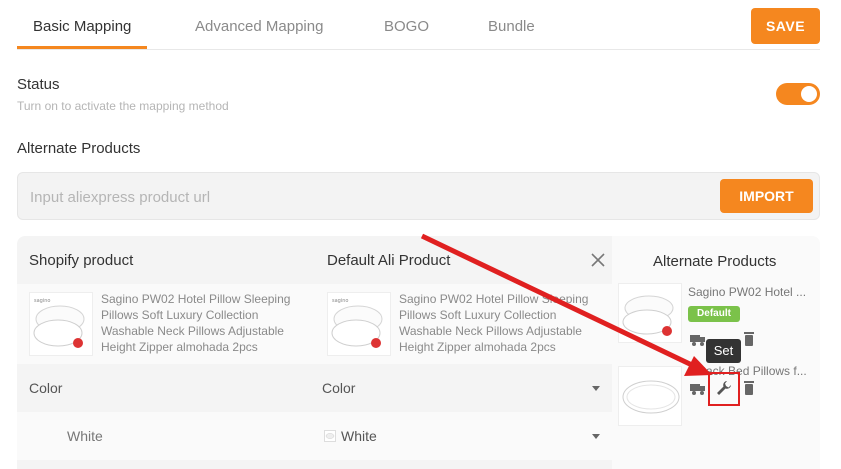 This screenshot has height=469, width=841. I want to click on tab-bundle: Bundle, so click(511, 26).